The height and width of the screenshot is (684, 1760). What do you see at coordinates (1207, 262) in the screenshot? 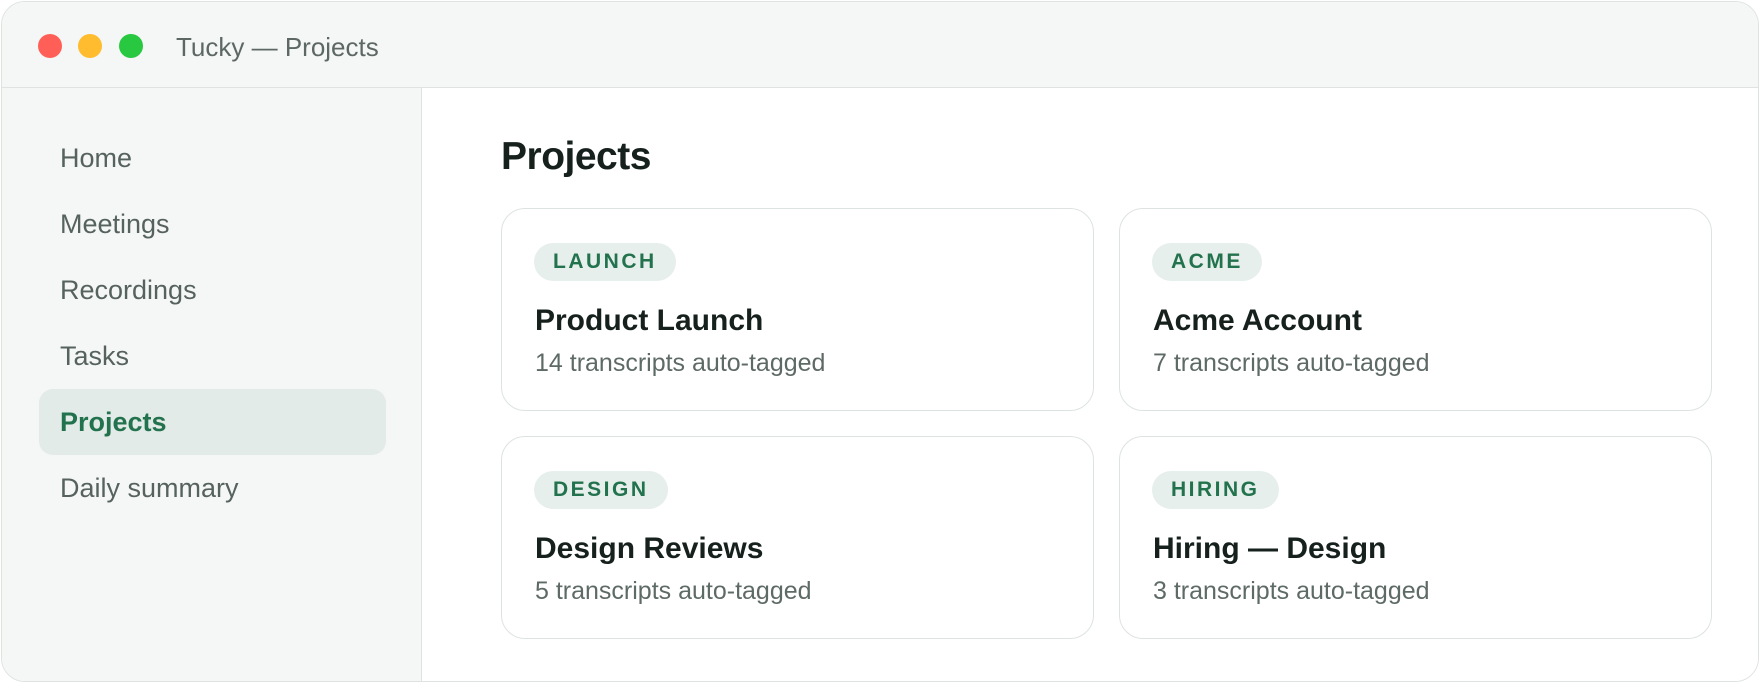
I see `project-tag: ACME` at bounding box center [1207, 262].